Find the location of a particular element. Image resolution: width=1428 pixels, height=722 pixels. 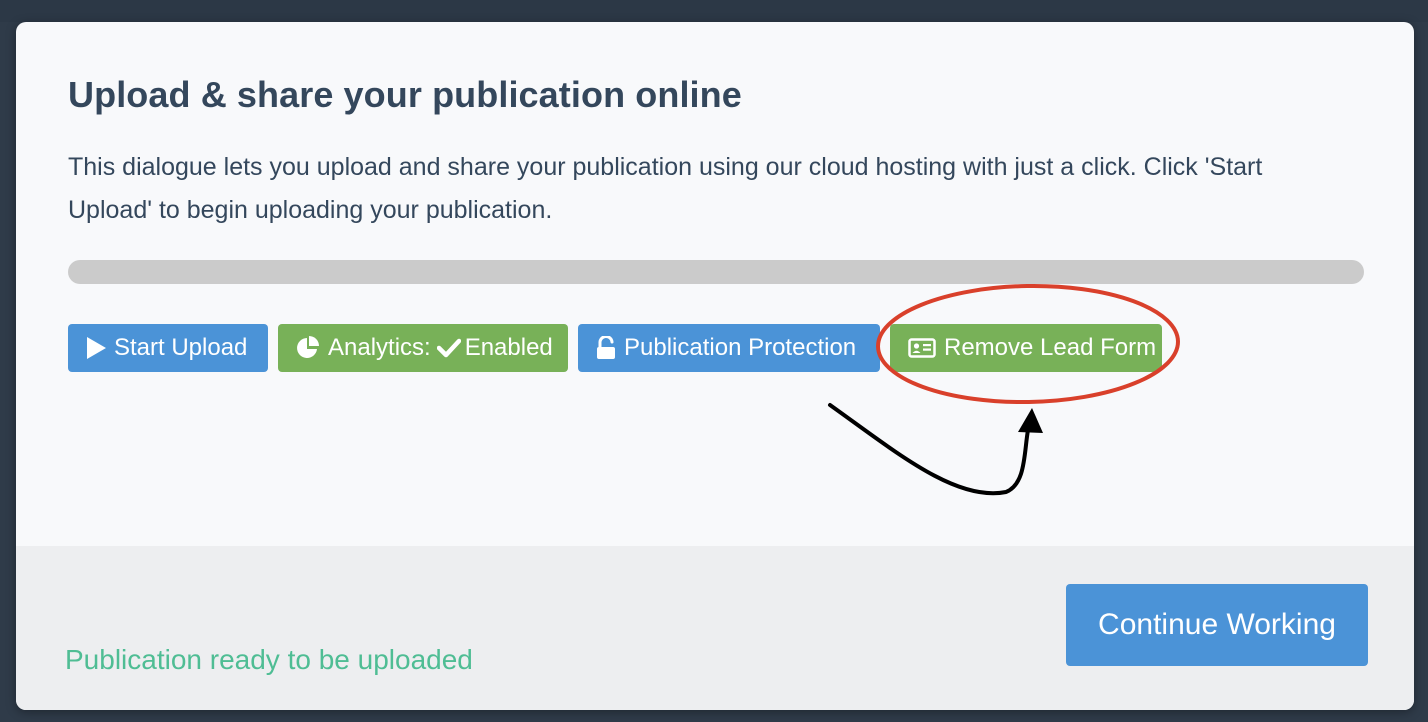

upload-status-text: Publication ready to be uploaded is located at coordinates (269, 659).